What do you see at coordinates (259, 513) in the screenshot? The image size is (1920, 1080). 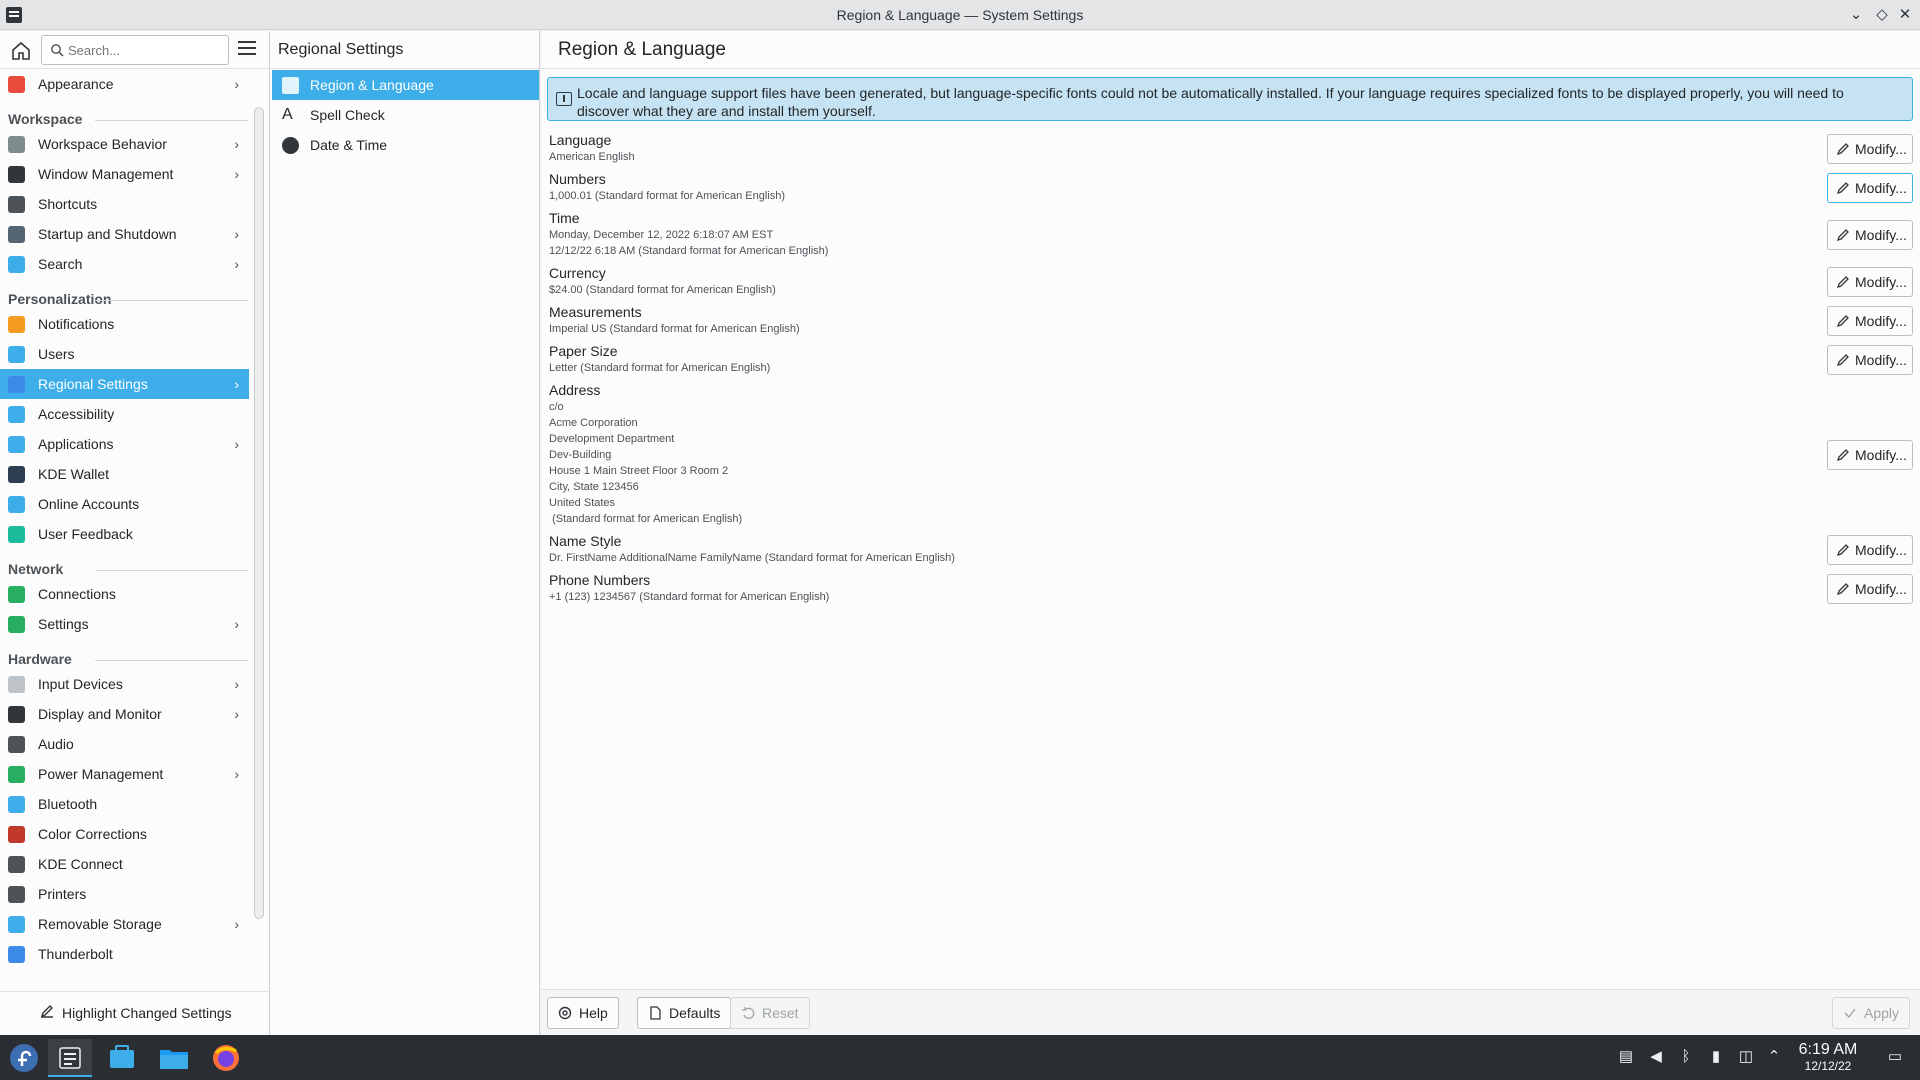 I see `sidebar-scrollbar` at bounding box center [259, 513].